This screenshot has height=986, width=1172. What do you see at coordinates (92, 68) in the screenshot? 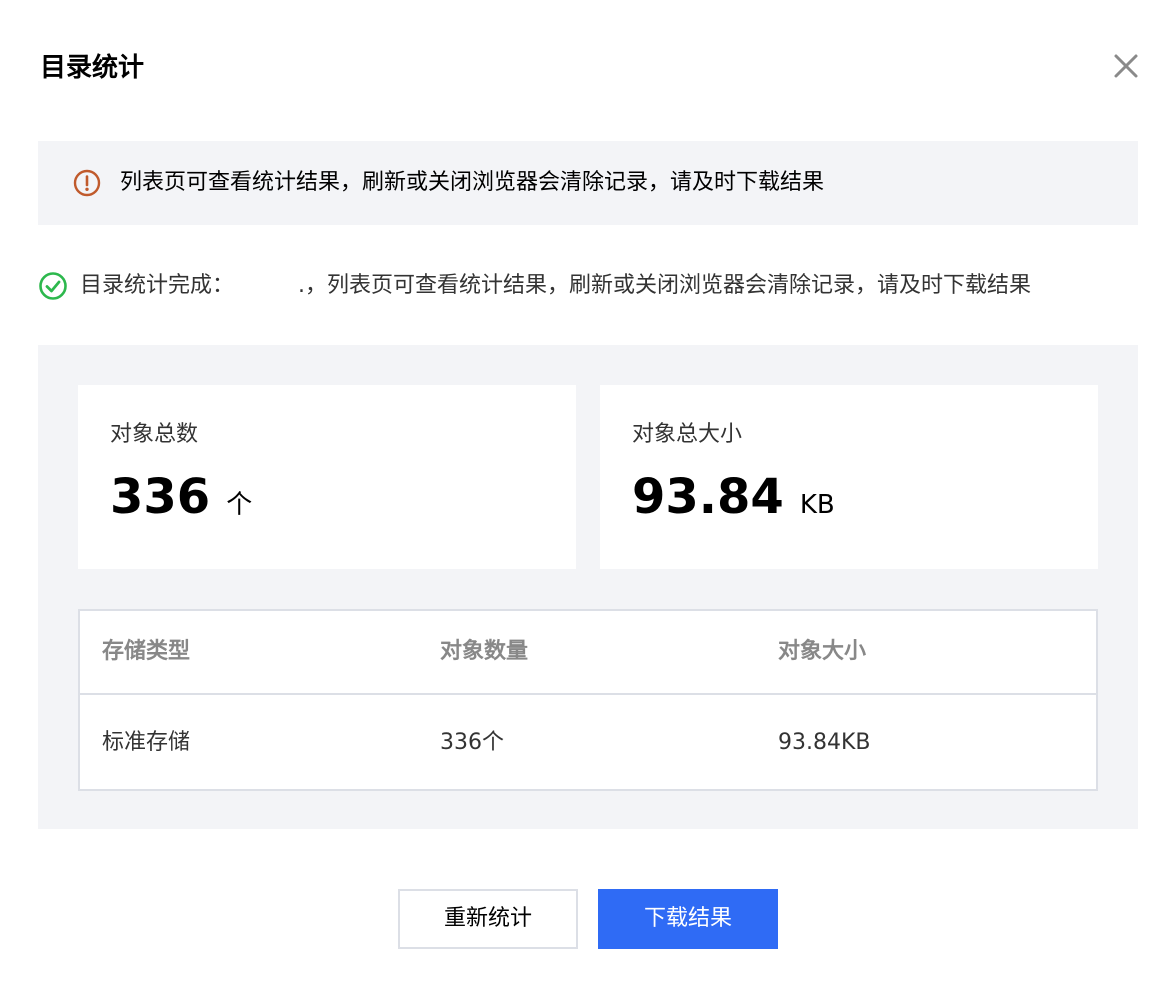
I see `dialog-title: 目录统计` at bounding box center [92, 68].